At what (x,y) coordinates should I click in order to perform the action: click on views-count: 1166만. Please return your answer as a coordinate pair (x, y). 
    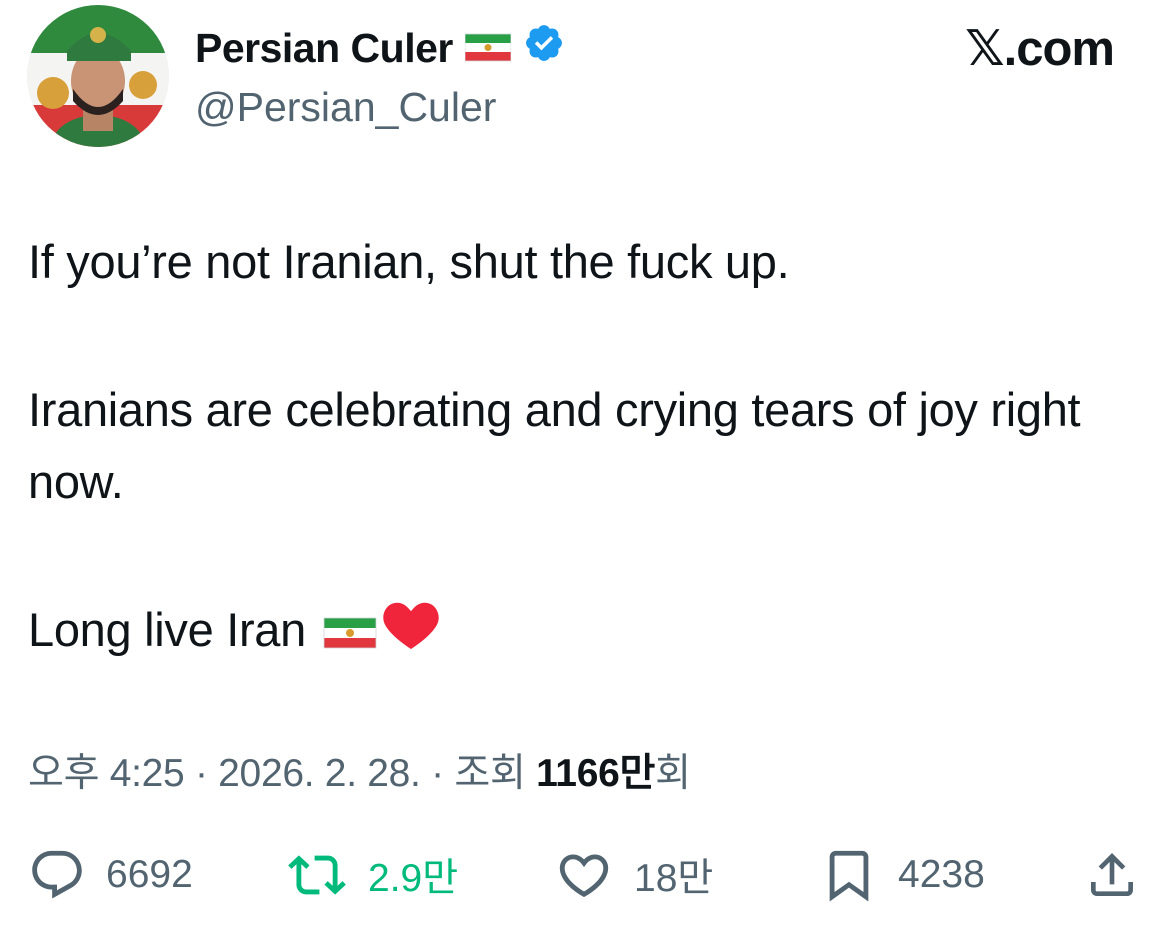
    Looking at the image, I should click on (596, 773).